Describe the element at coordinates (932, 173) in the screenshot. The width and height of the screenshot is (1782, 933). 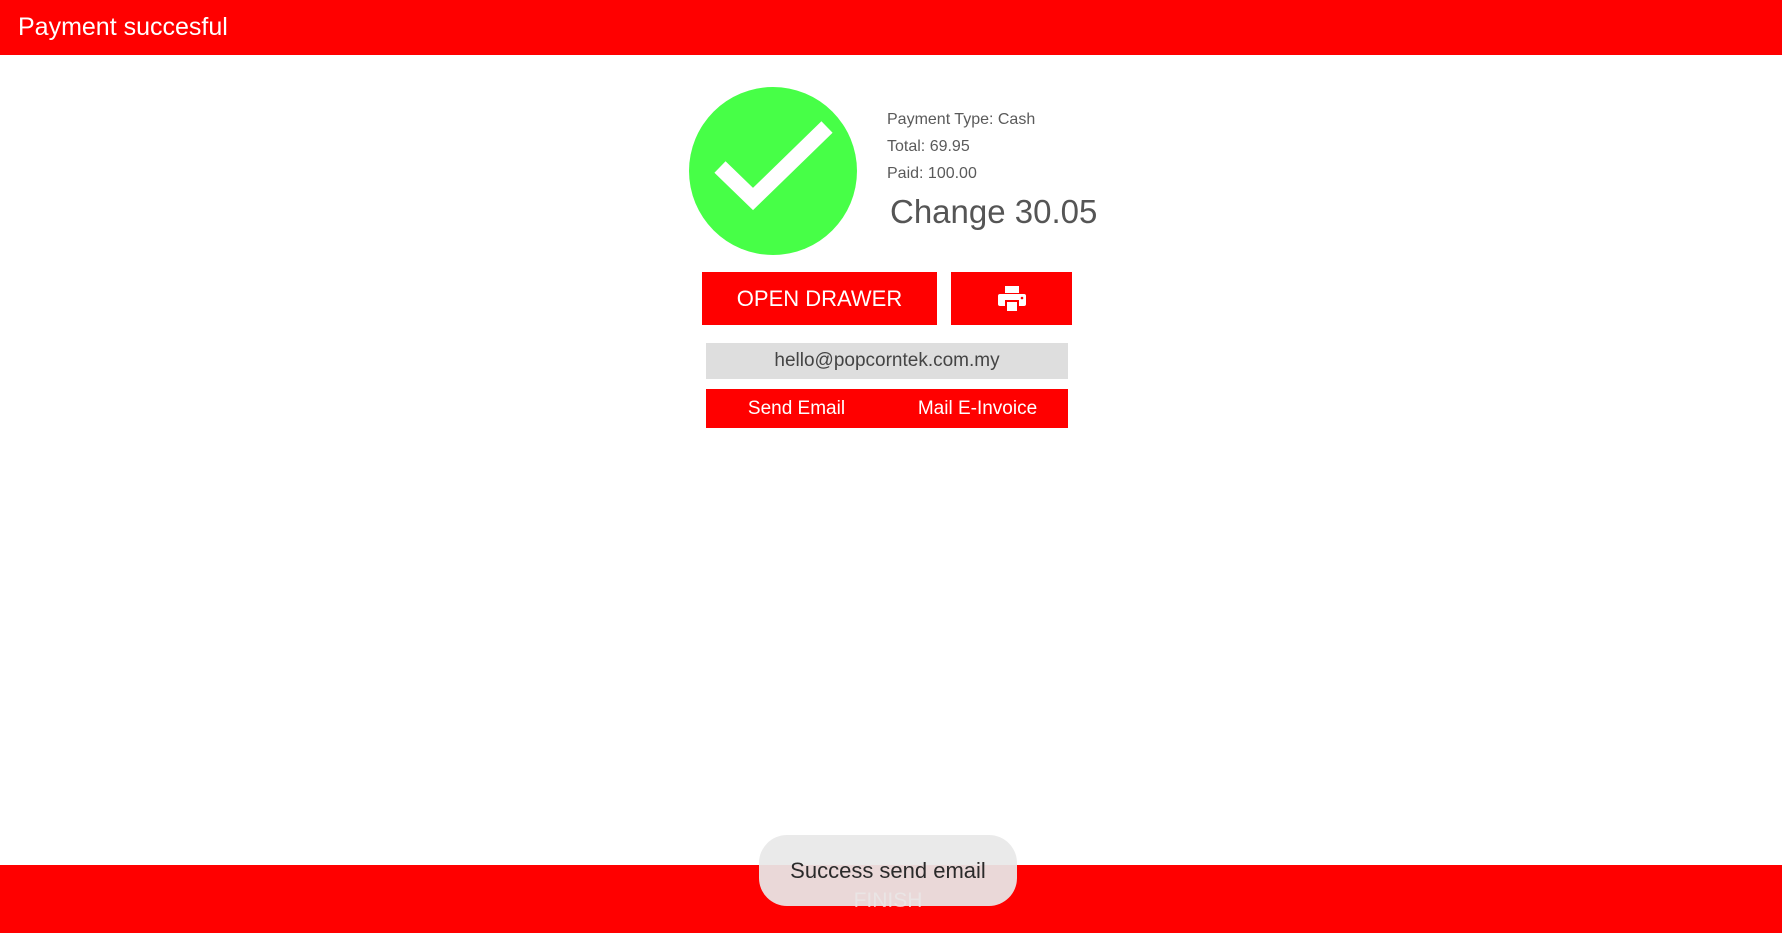
I see `paid-text: Paid: 100.00` at that location.